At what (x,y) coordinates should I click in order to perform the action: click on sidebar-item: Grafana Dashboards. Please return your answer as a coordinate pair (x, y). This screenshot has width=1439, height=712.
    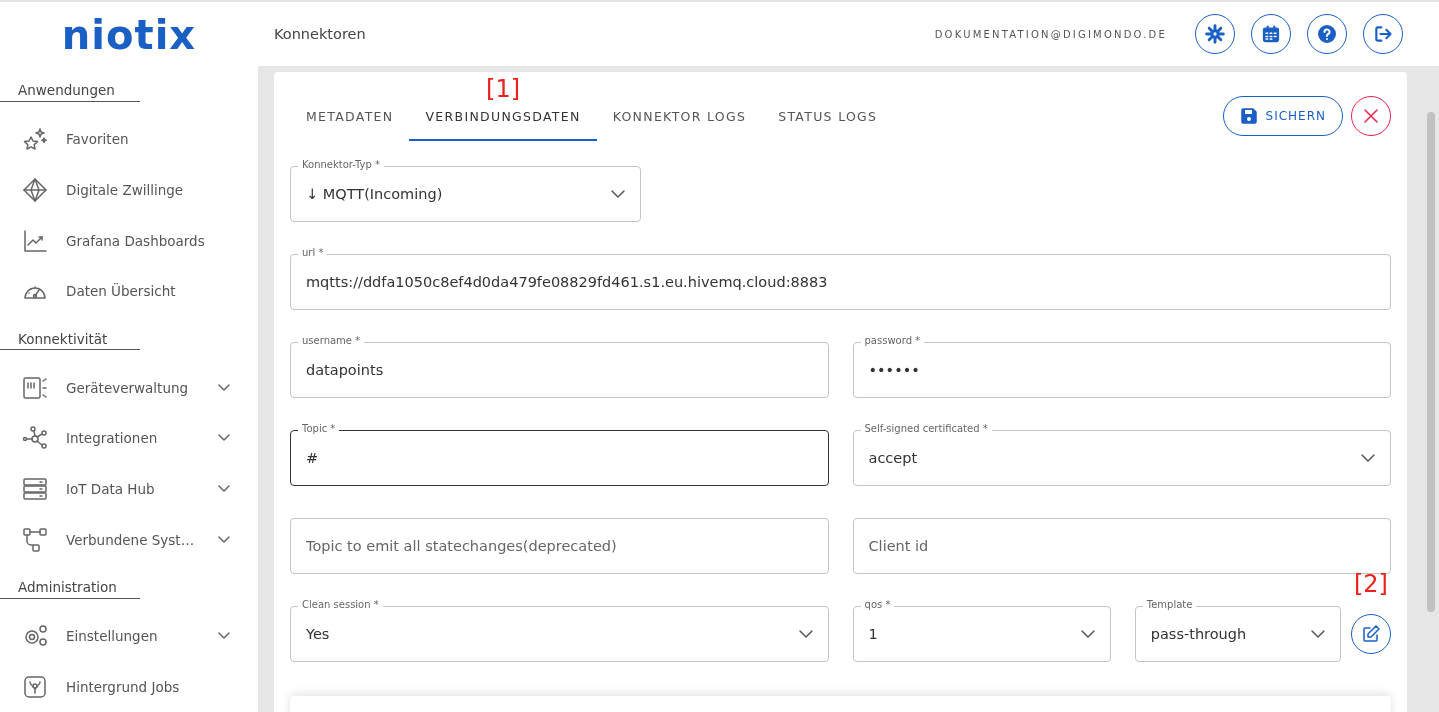
    Looking at the image, I should click on (129, 240).